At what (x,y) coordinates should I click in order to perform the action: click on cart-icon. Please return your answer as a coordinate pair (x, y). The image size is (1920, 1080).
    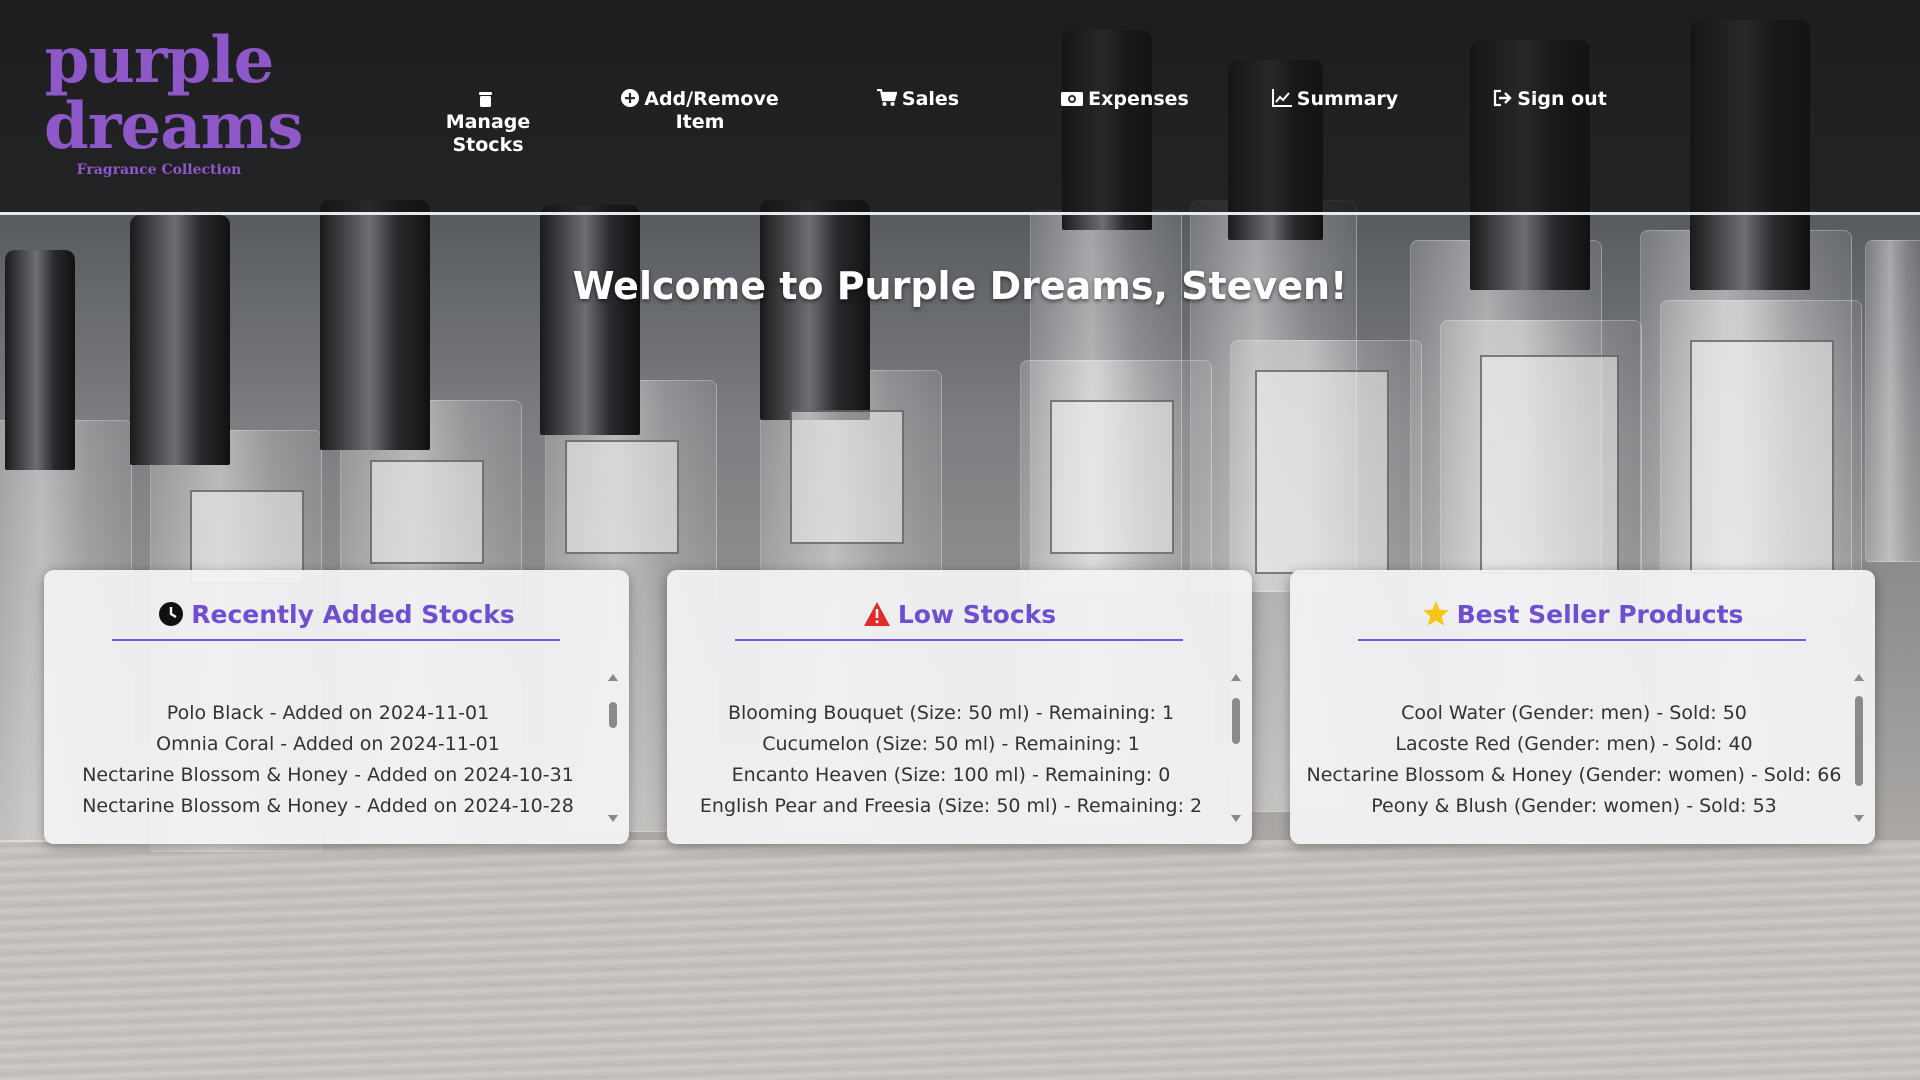
    Looking at the image, I should click on (887, 97).